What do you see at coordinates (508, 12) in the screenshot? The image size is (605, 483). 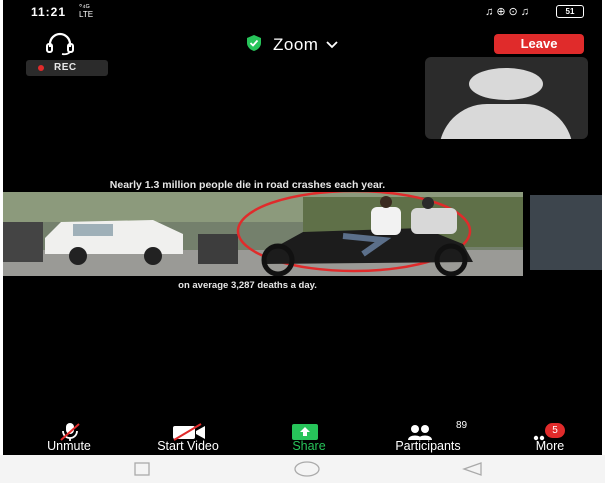 I see `status-icons: ♫⊕⊙♫` at bounding box center [508, 12].